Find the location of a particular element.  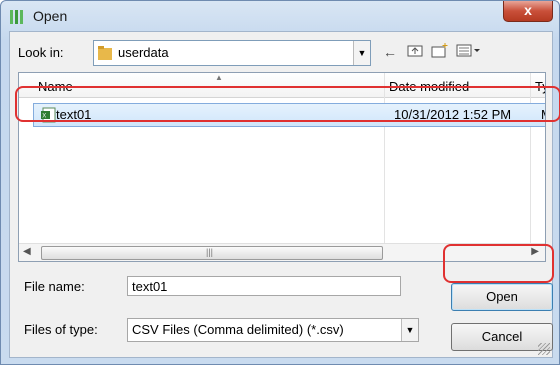

close-button: x is located at coordinates (528, 11).